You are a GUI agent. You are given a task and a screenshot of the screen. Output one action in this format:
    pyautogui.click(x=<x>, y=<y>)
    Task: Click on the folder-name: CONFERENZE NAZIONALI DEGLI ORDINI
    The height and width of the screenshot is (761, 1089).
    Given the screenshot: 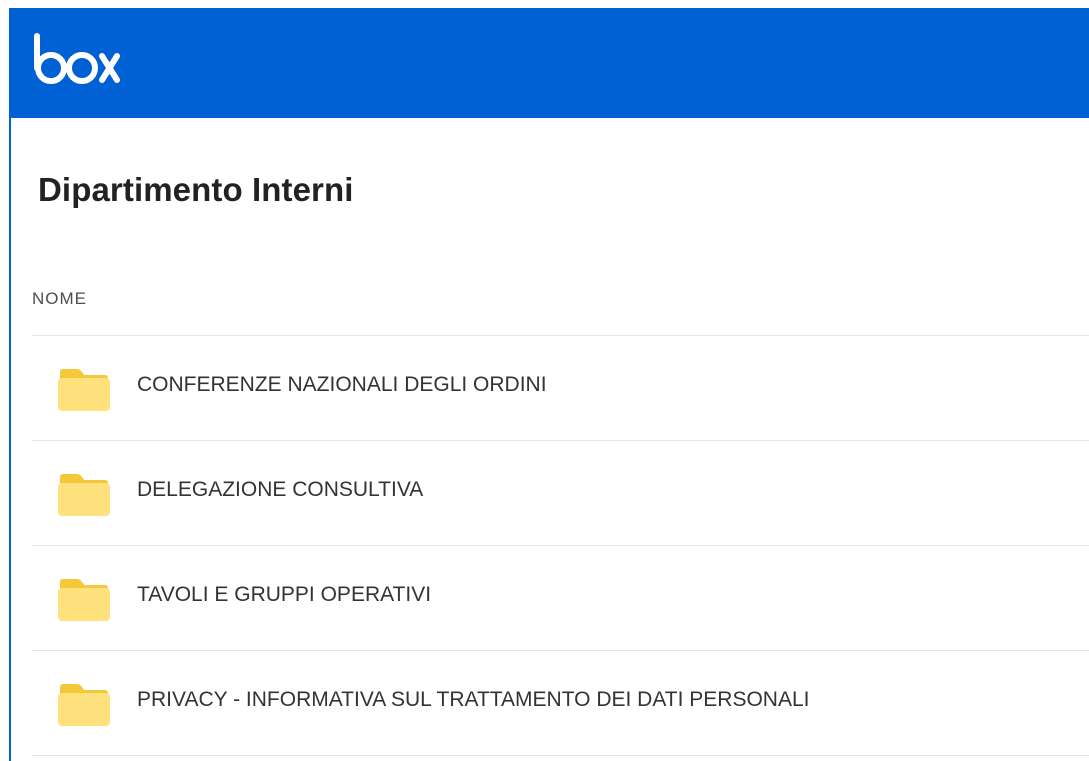 What is the action you would take?
    pyautogui.click(x=342, y=385)
    